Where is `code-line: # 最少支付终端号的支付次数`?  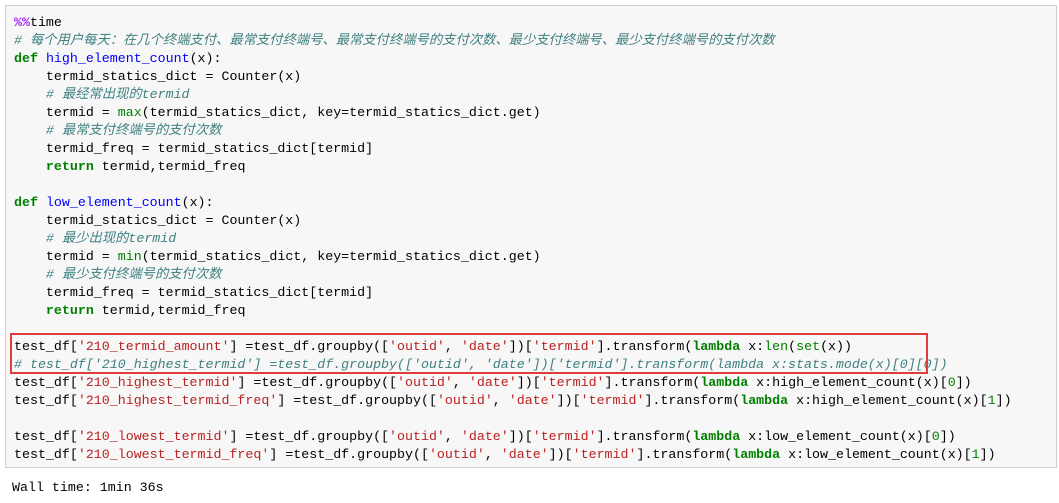
code-line: # 最少支付终端号的支付次数 is located at coordinates (513, 275).